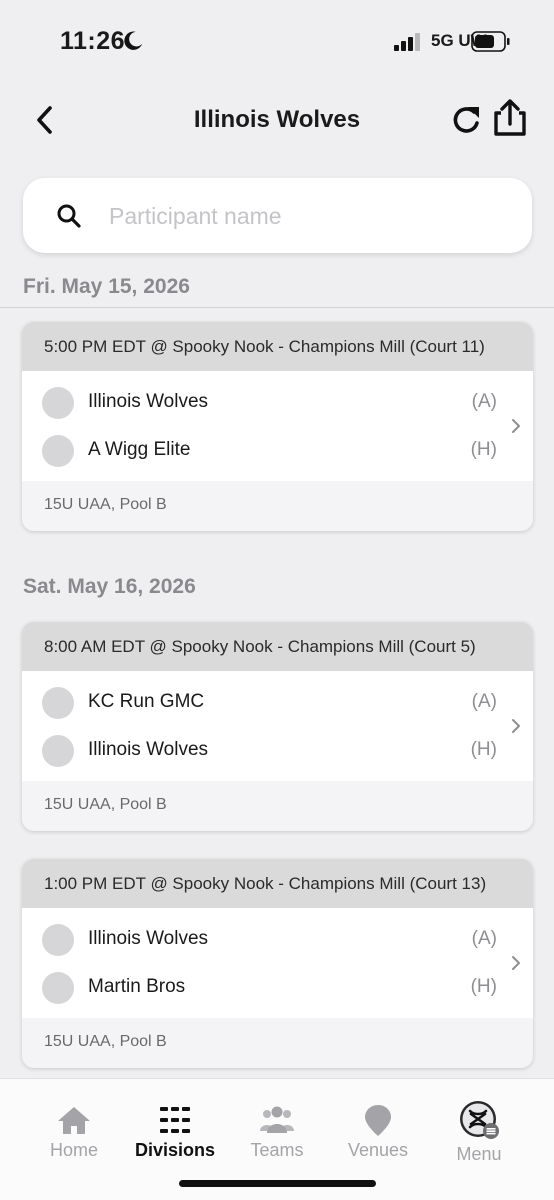 The image size is (554, 1200). I want to click on share-button, so click(510, 118).